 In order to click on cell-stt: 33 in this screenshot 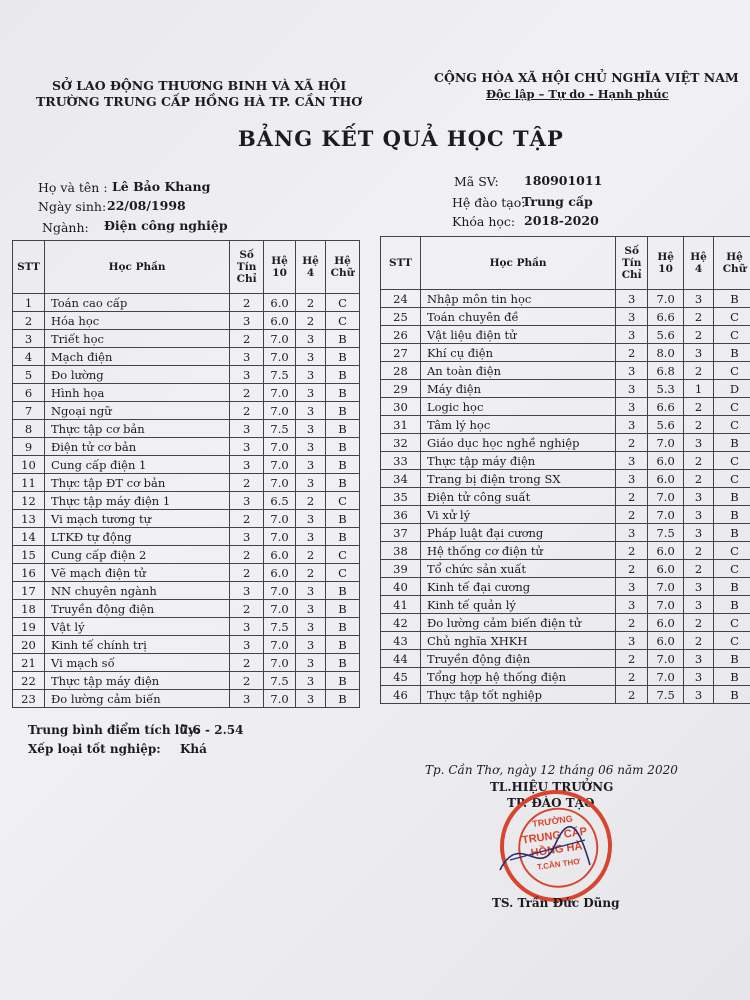, I will do `click(400, 460)`.